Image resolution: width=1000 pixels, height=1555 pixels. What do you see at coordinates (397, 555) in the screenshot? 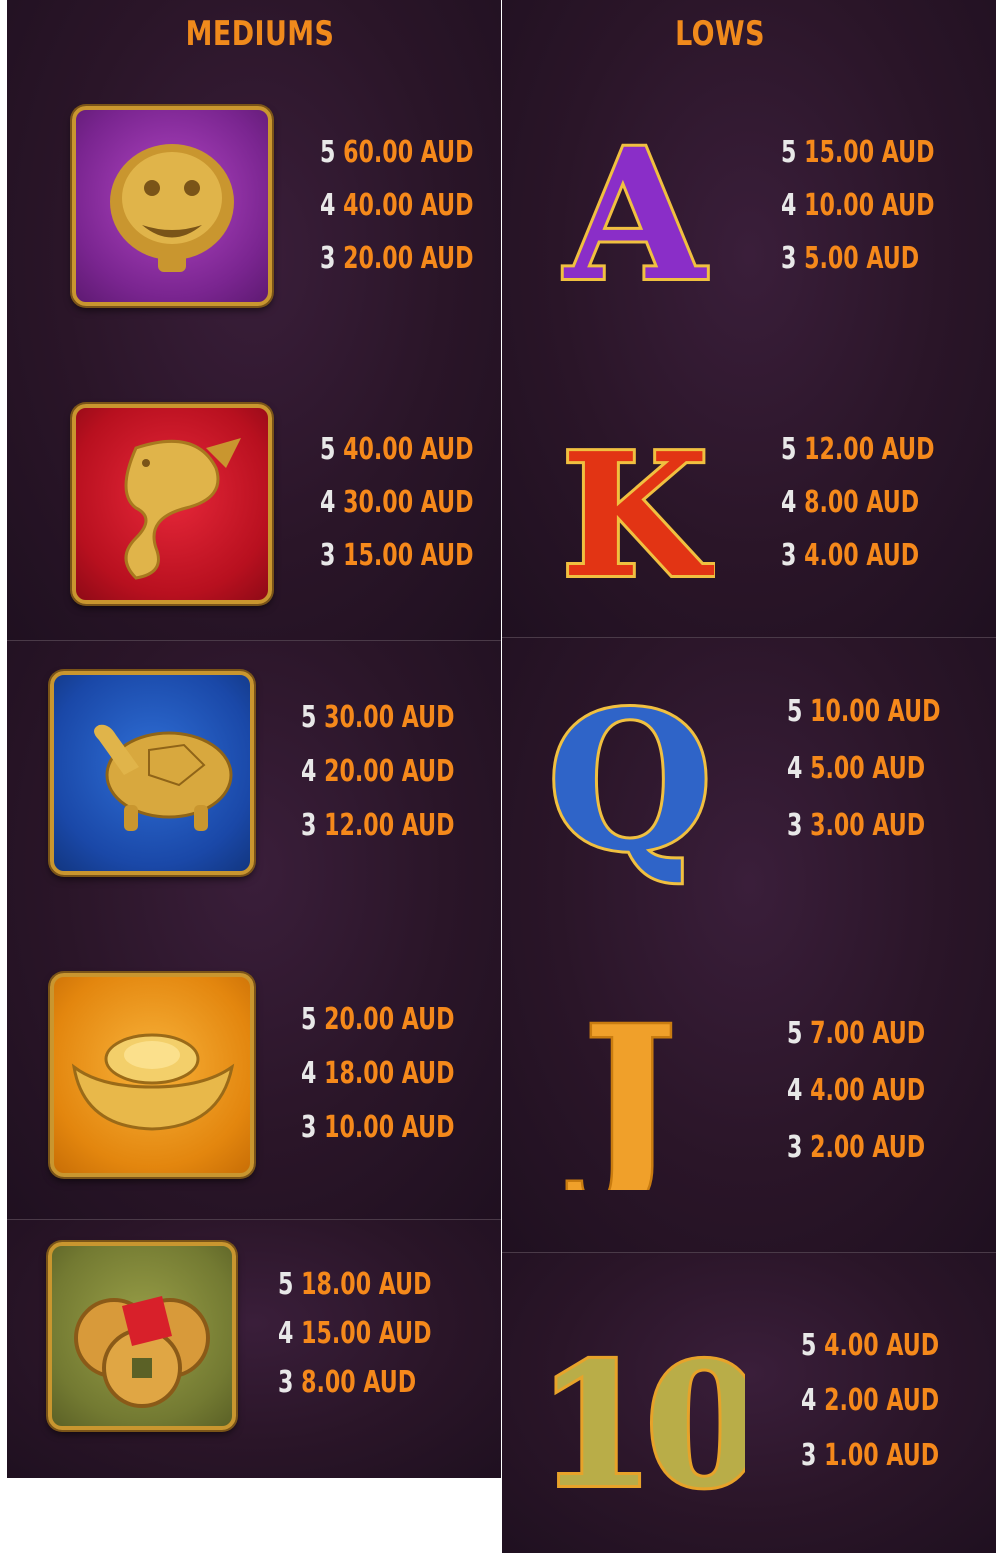
I see `pay-line: 3 15.00 AUD` at bounding box center [397, 555].